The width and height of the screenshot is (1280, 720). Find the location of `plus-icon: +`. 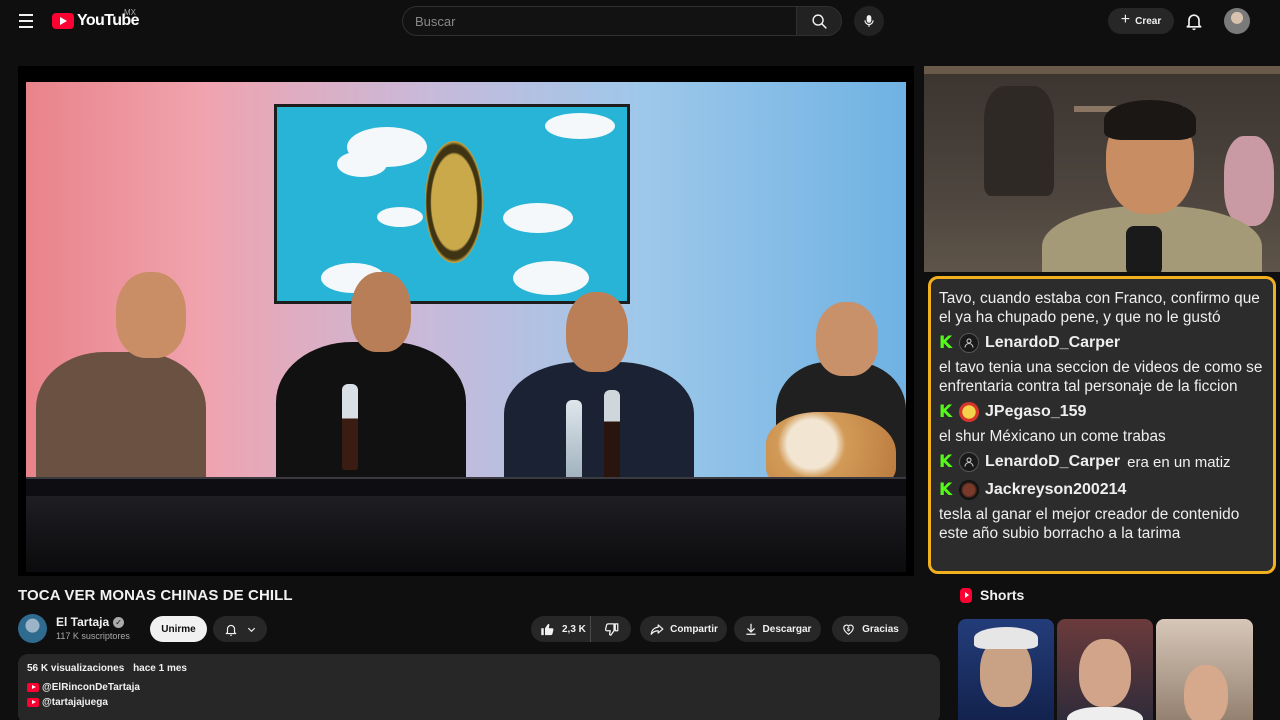

plus-icon: + is located at coordinates (1125, 19).